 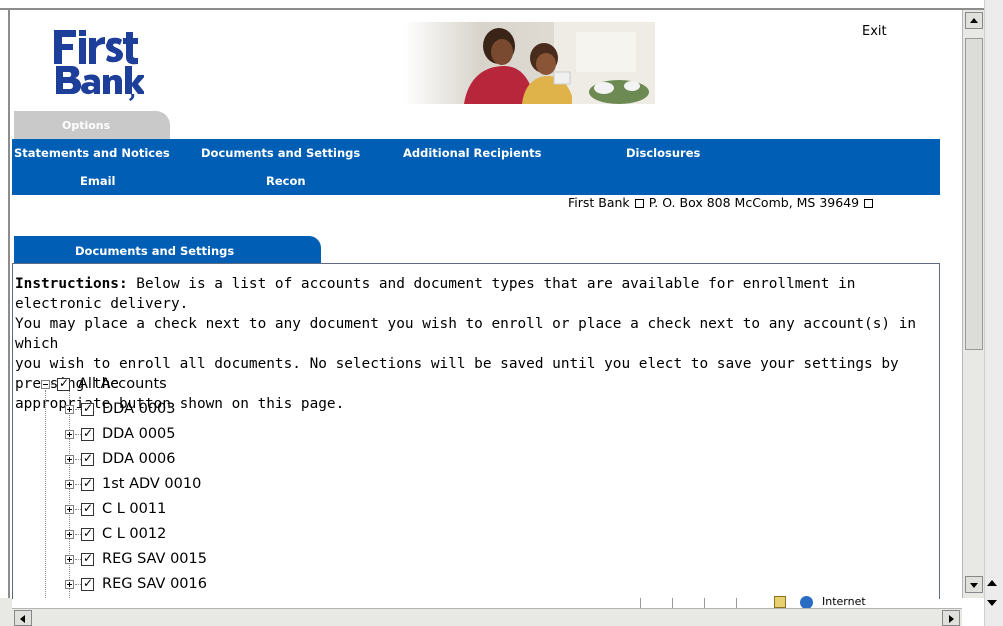 What do you see at coordinates (663, 153) in the screenshot?
I see `nav-disclosures: Disclosures` at bounding box center [663, 153].